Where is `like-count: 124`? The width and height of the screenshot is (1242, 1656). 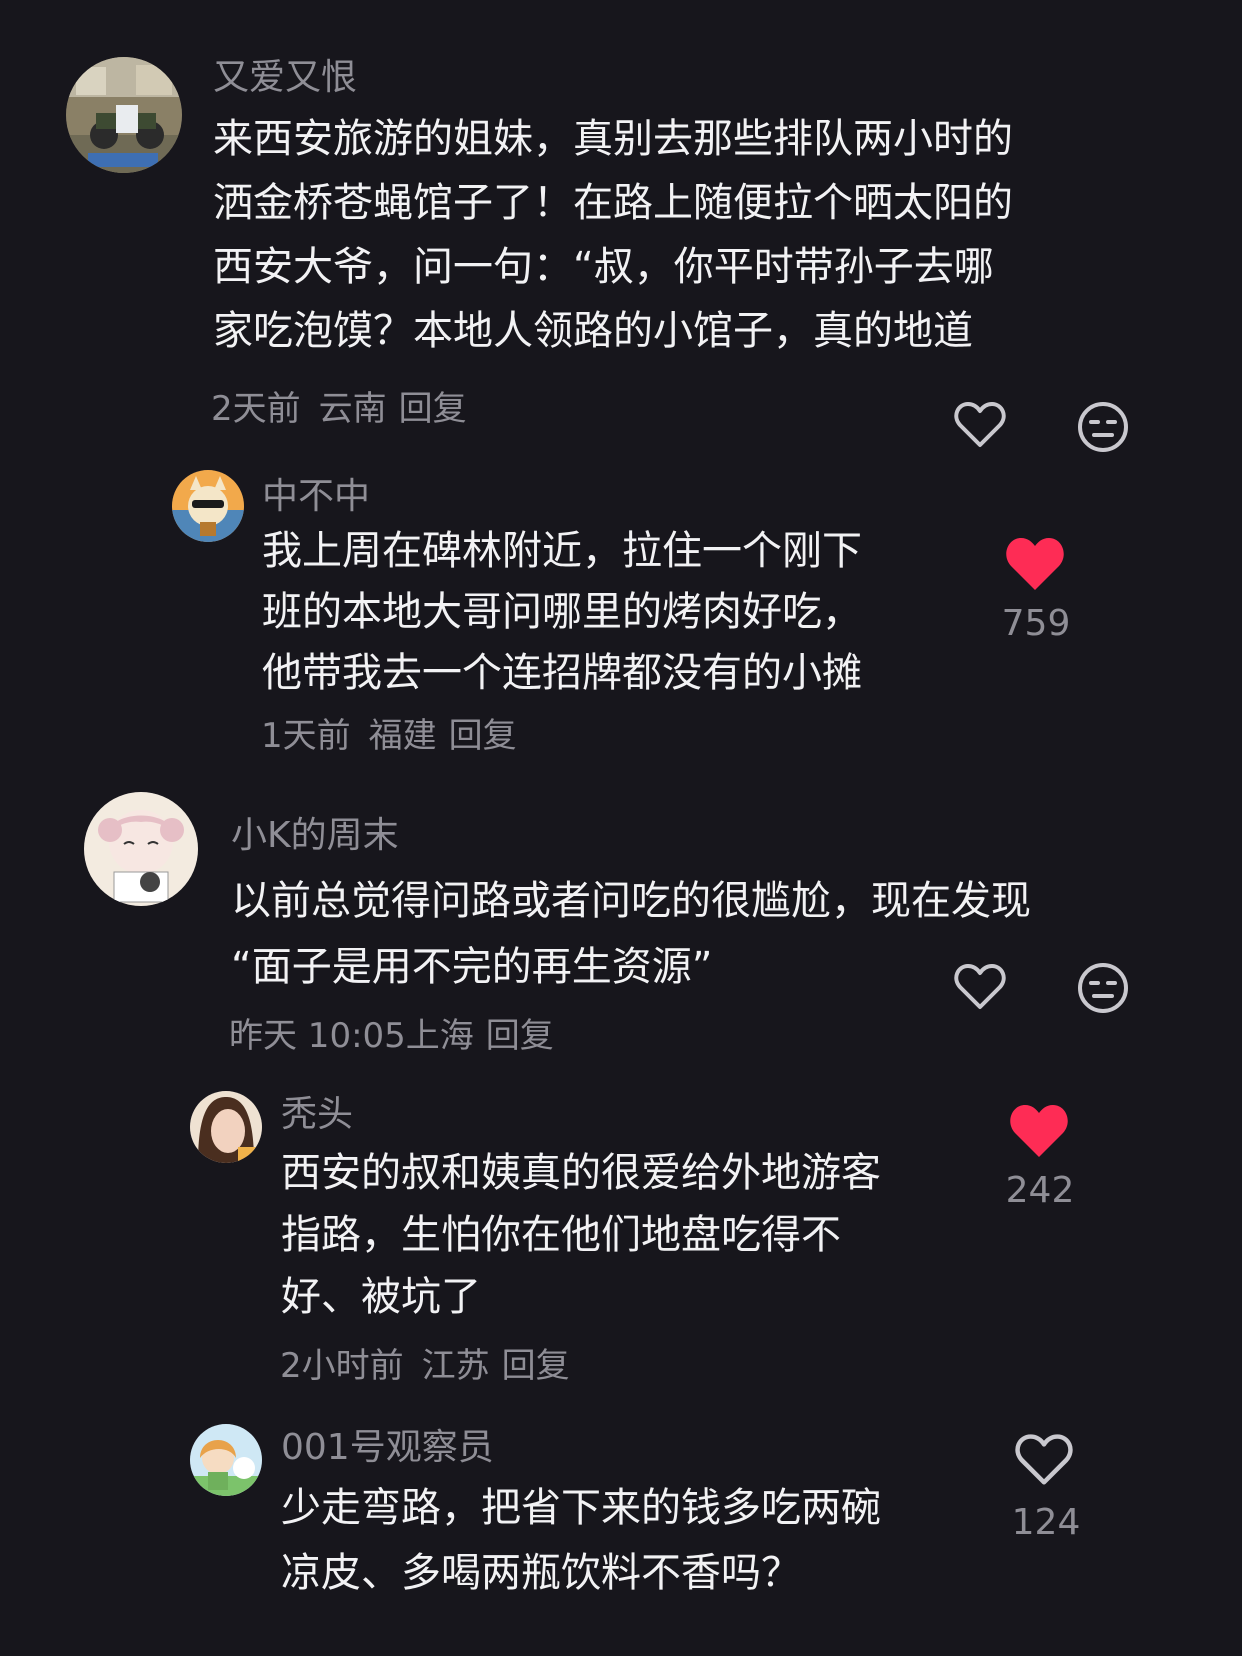 like-count: 124 is located at coordinates (1046, 1522).